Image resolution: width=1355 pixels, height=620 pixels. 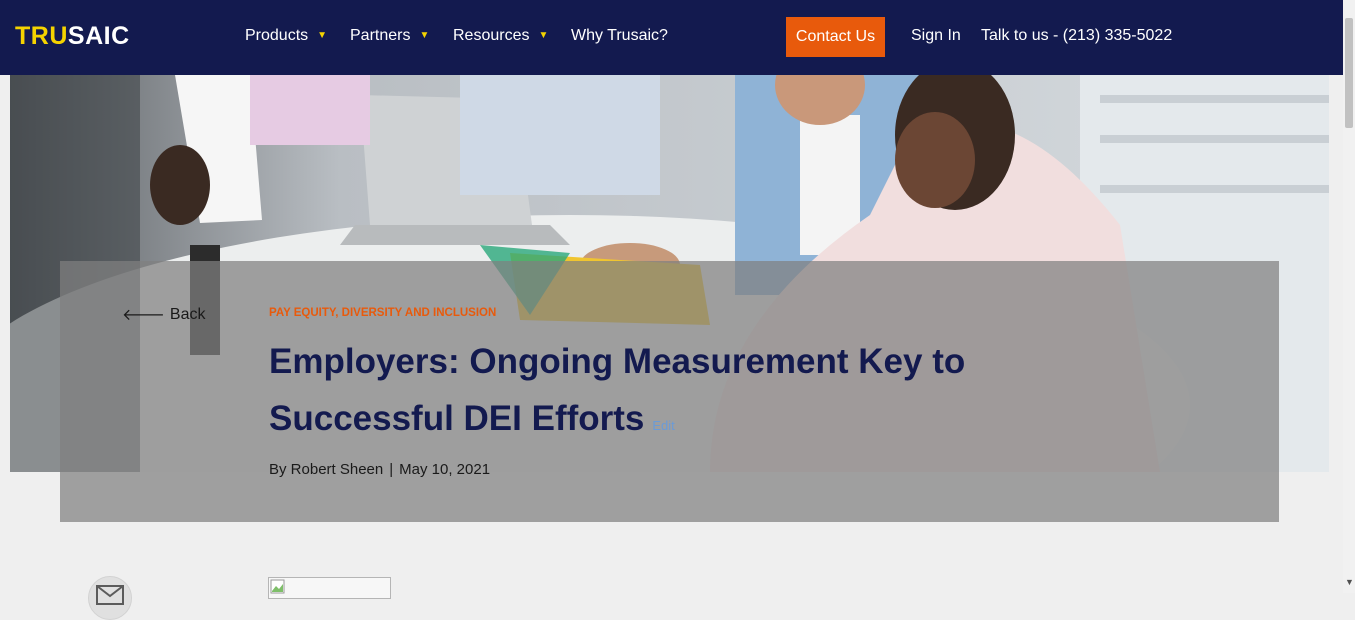 What do you see at coordinates (491, 35) in the screenshot?
I see `nav-item-label: Resources` at bounding box center [491, 35].